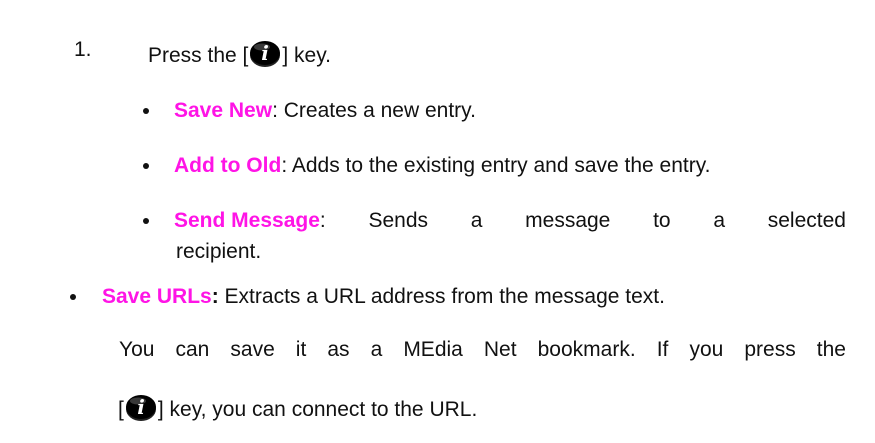 The height and width of the screenshot is (443, 875). What do you see at coordinates (137, 349) in the screenshot?
I see `word: You` at bounding box center [137, 349].